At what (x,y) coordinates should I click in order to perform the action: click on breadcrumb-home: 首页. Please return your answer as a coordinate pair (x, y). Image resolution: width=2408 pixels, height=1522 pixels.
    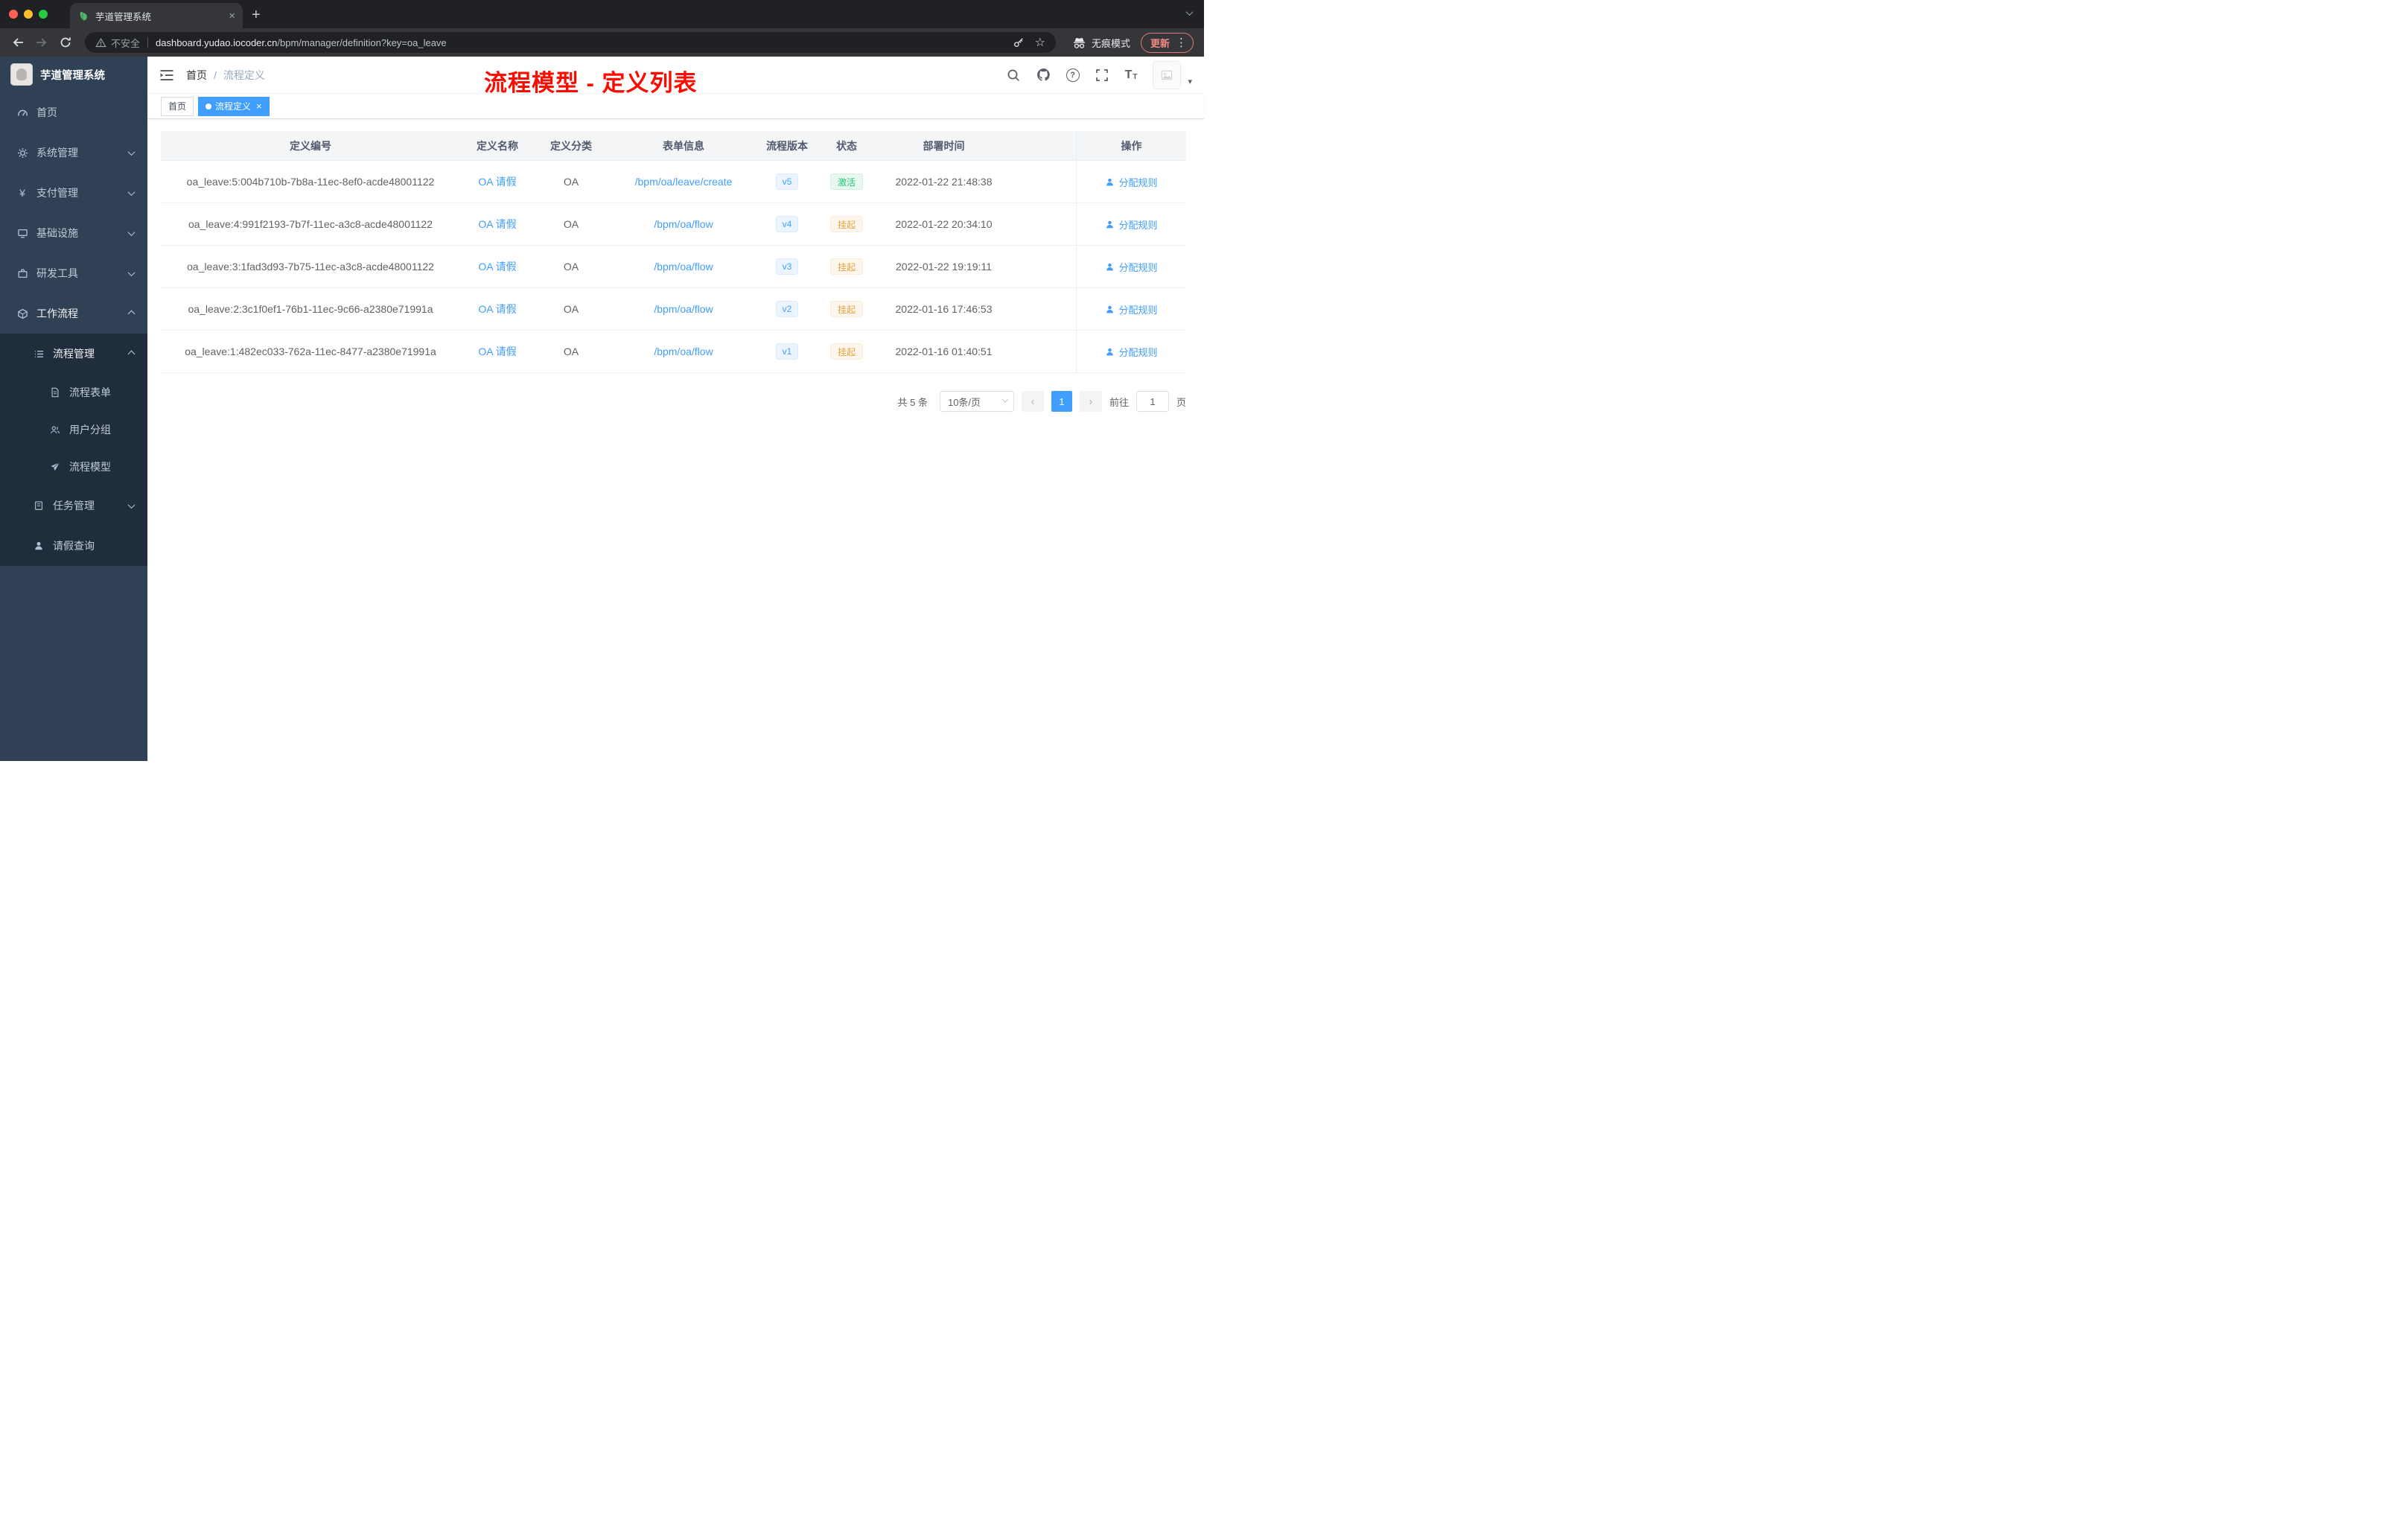
    Looking at the image, I should click on (196, 75).